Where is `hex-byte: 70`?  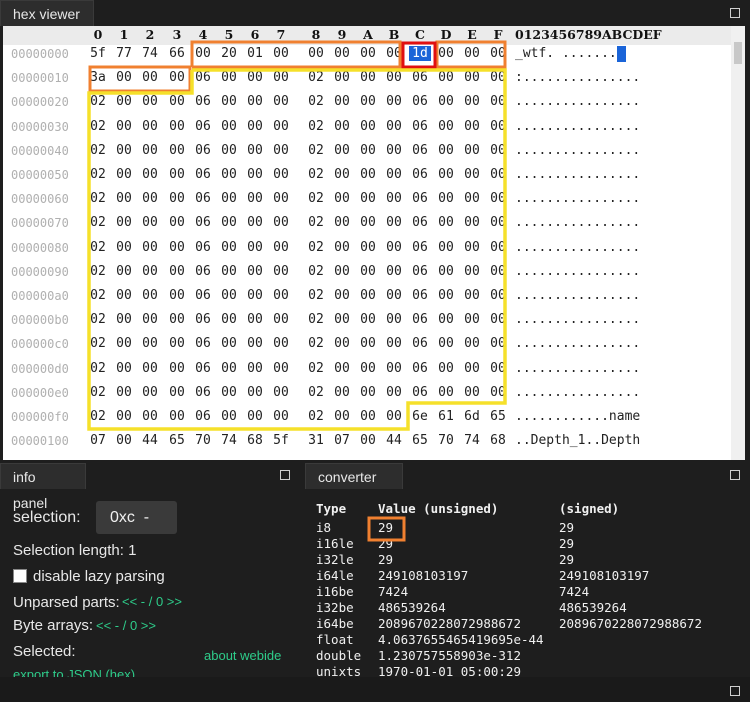
hex-byte: 70 is located at coordinates (203, 440).